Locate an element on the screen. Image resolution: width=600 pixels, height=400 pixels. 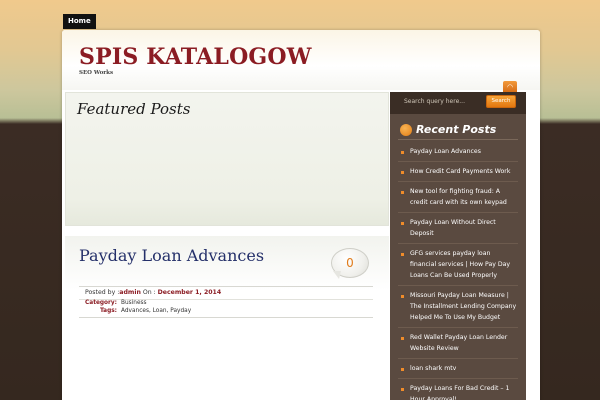
category-label: Category: is located at coordinates (101, 303).